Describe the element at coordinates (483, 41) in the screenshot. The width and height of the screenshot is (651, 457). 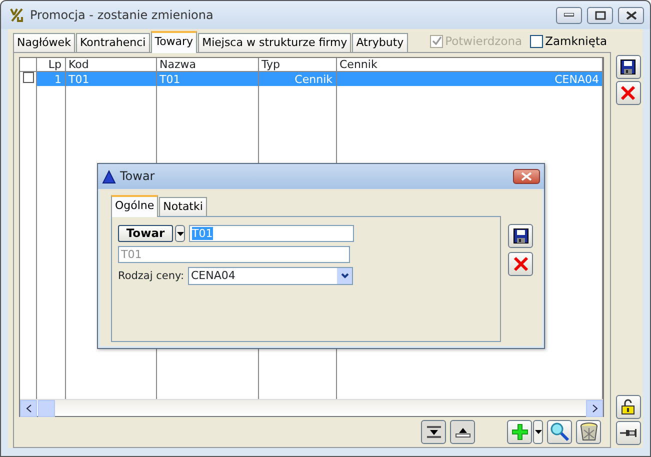
I see `checkbox-label: Potwierdzona` at that location.